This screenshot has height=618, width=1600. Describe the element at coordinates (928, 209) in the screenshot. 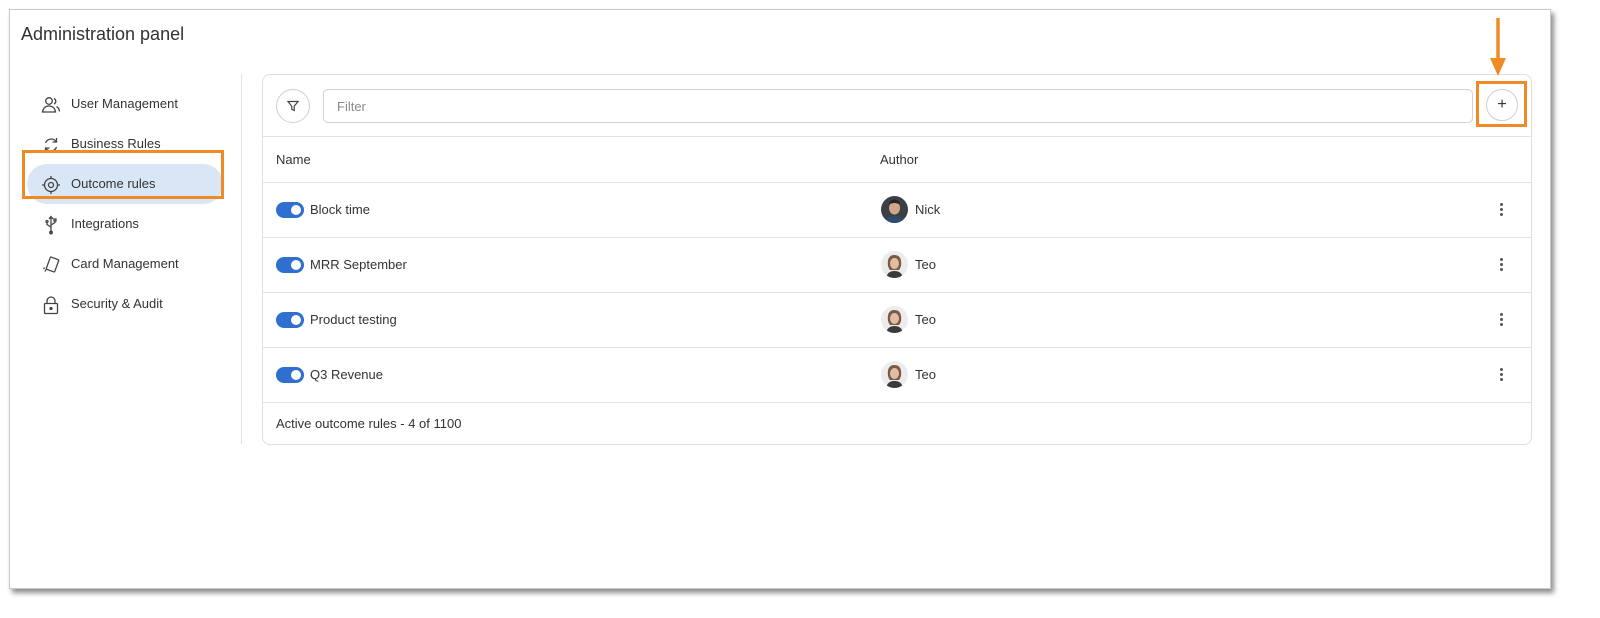

I see `rule-author: Nick` at that location.